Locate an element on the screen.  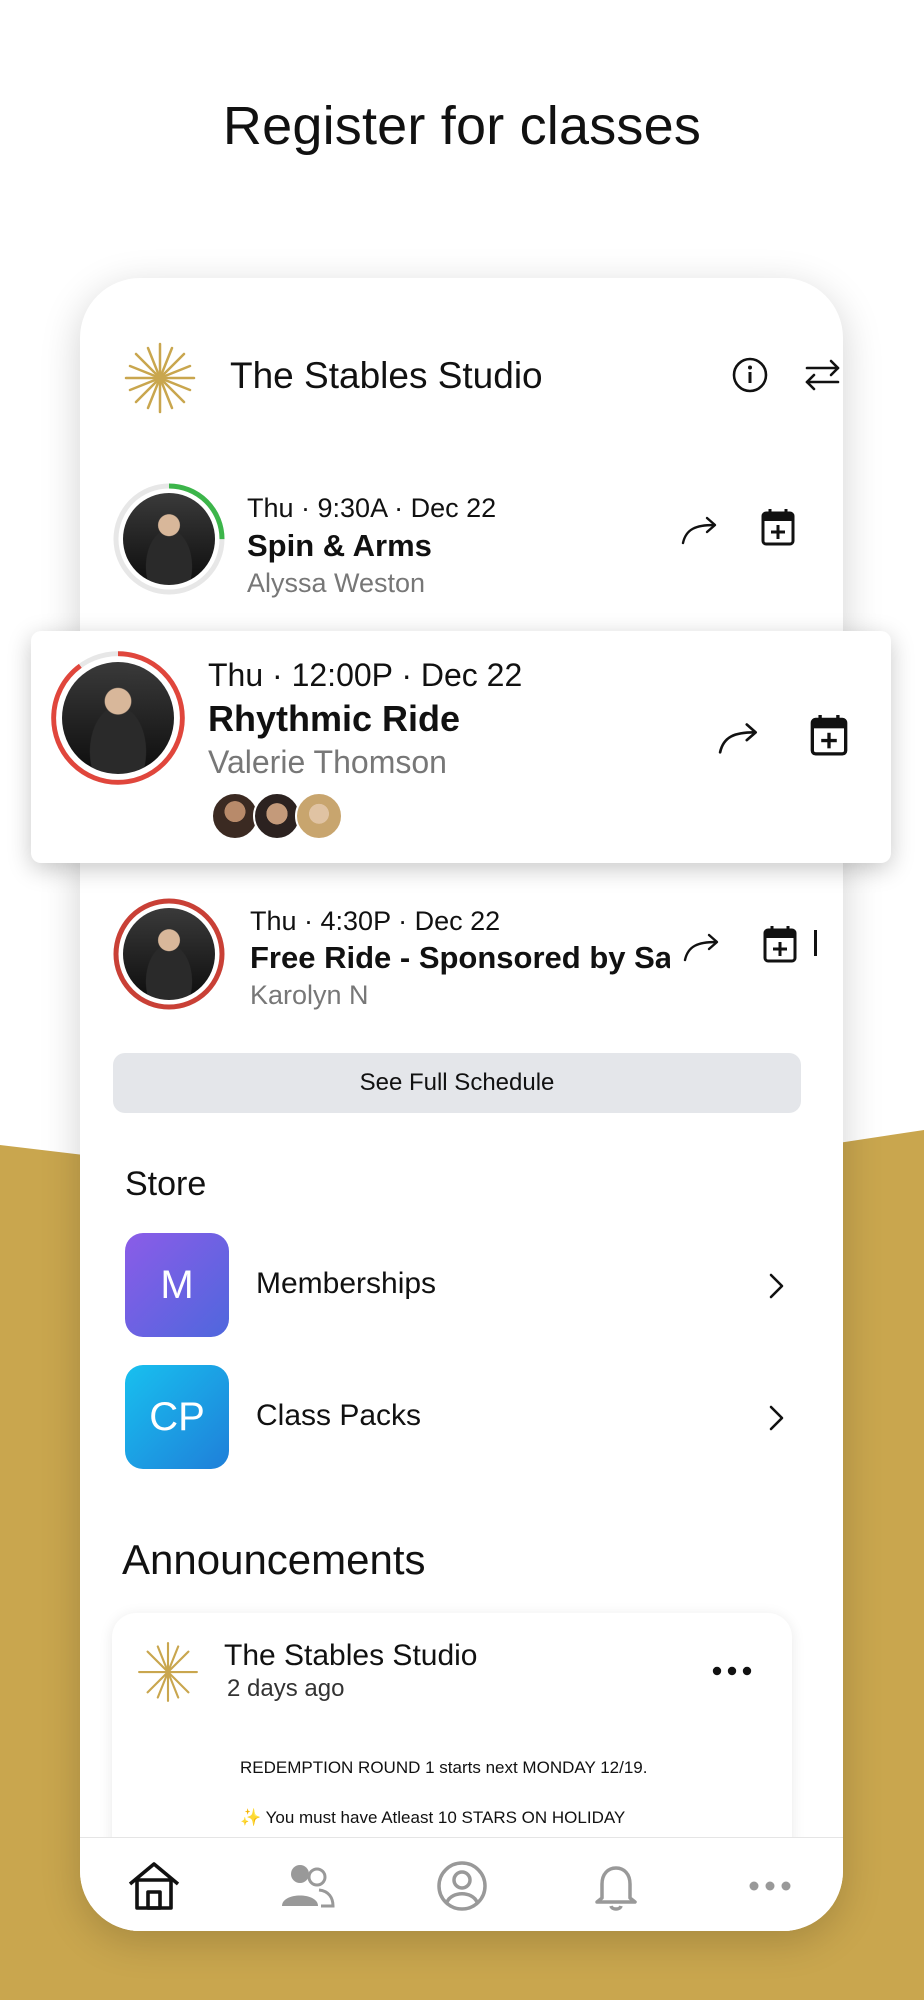
announcement-author: The Stables Studio is located at coordinates (351, 1655).